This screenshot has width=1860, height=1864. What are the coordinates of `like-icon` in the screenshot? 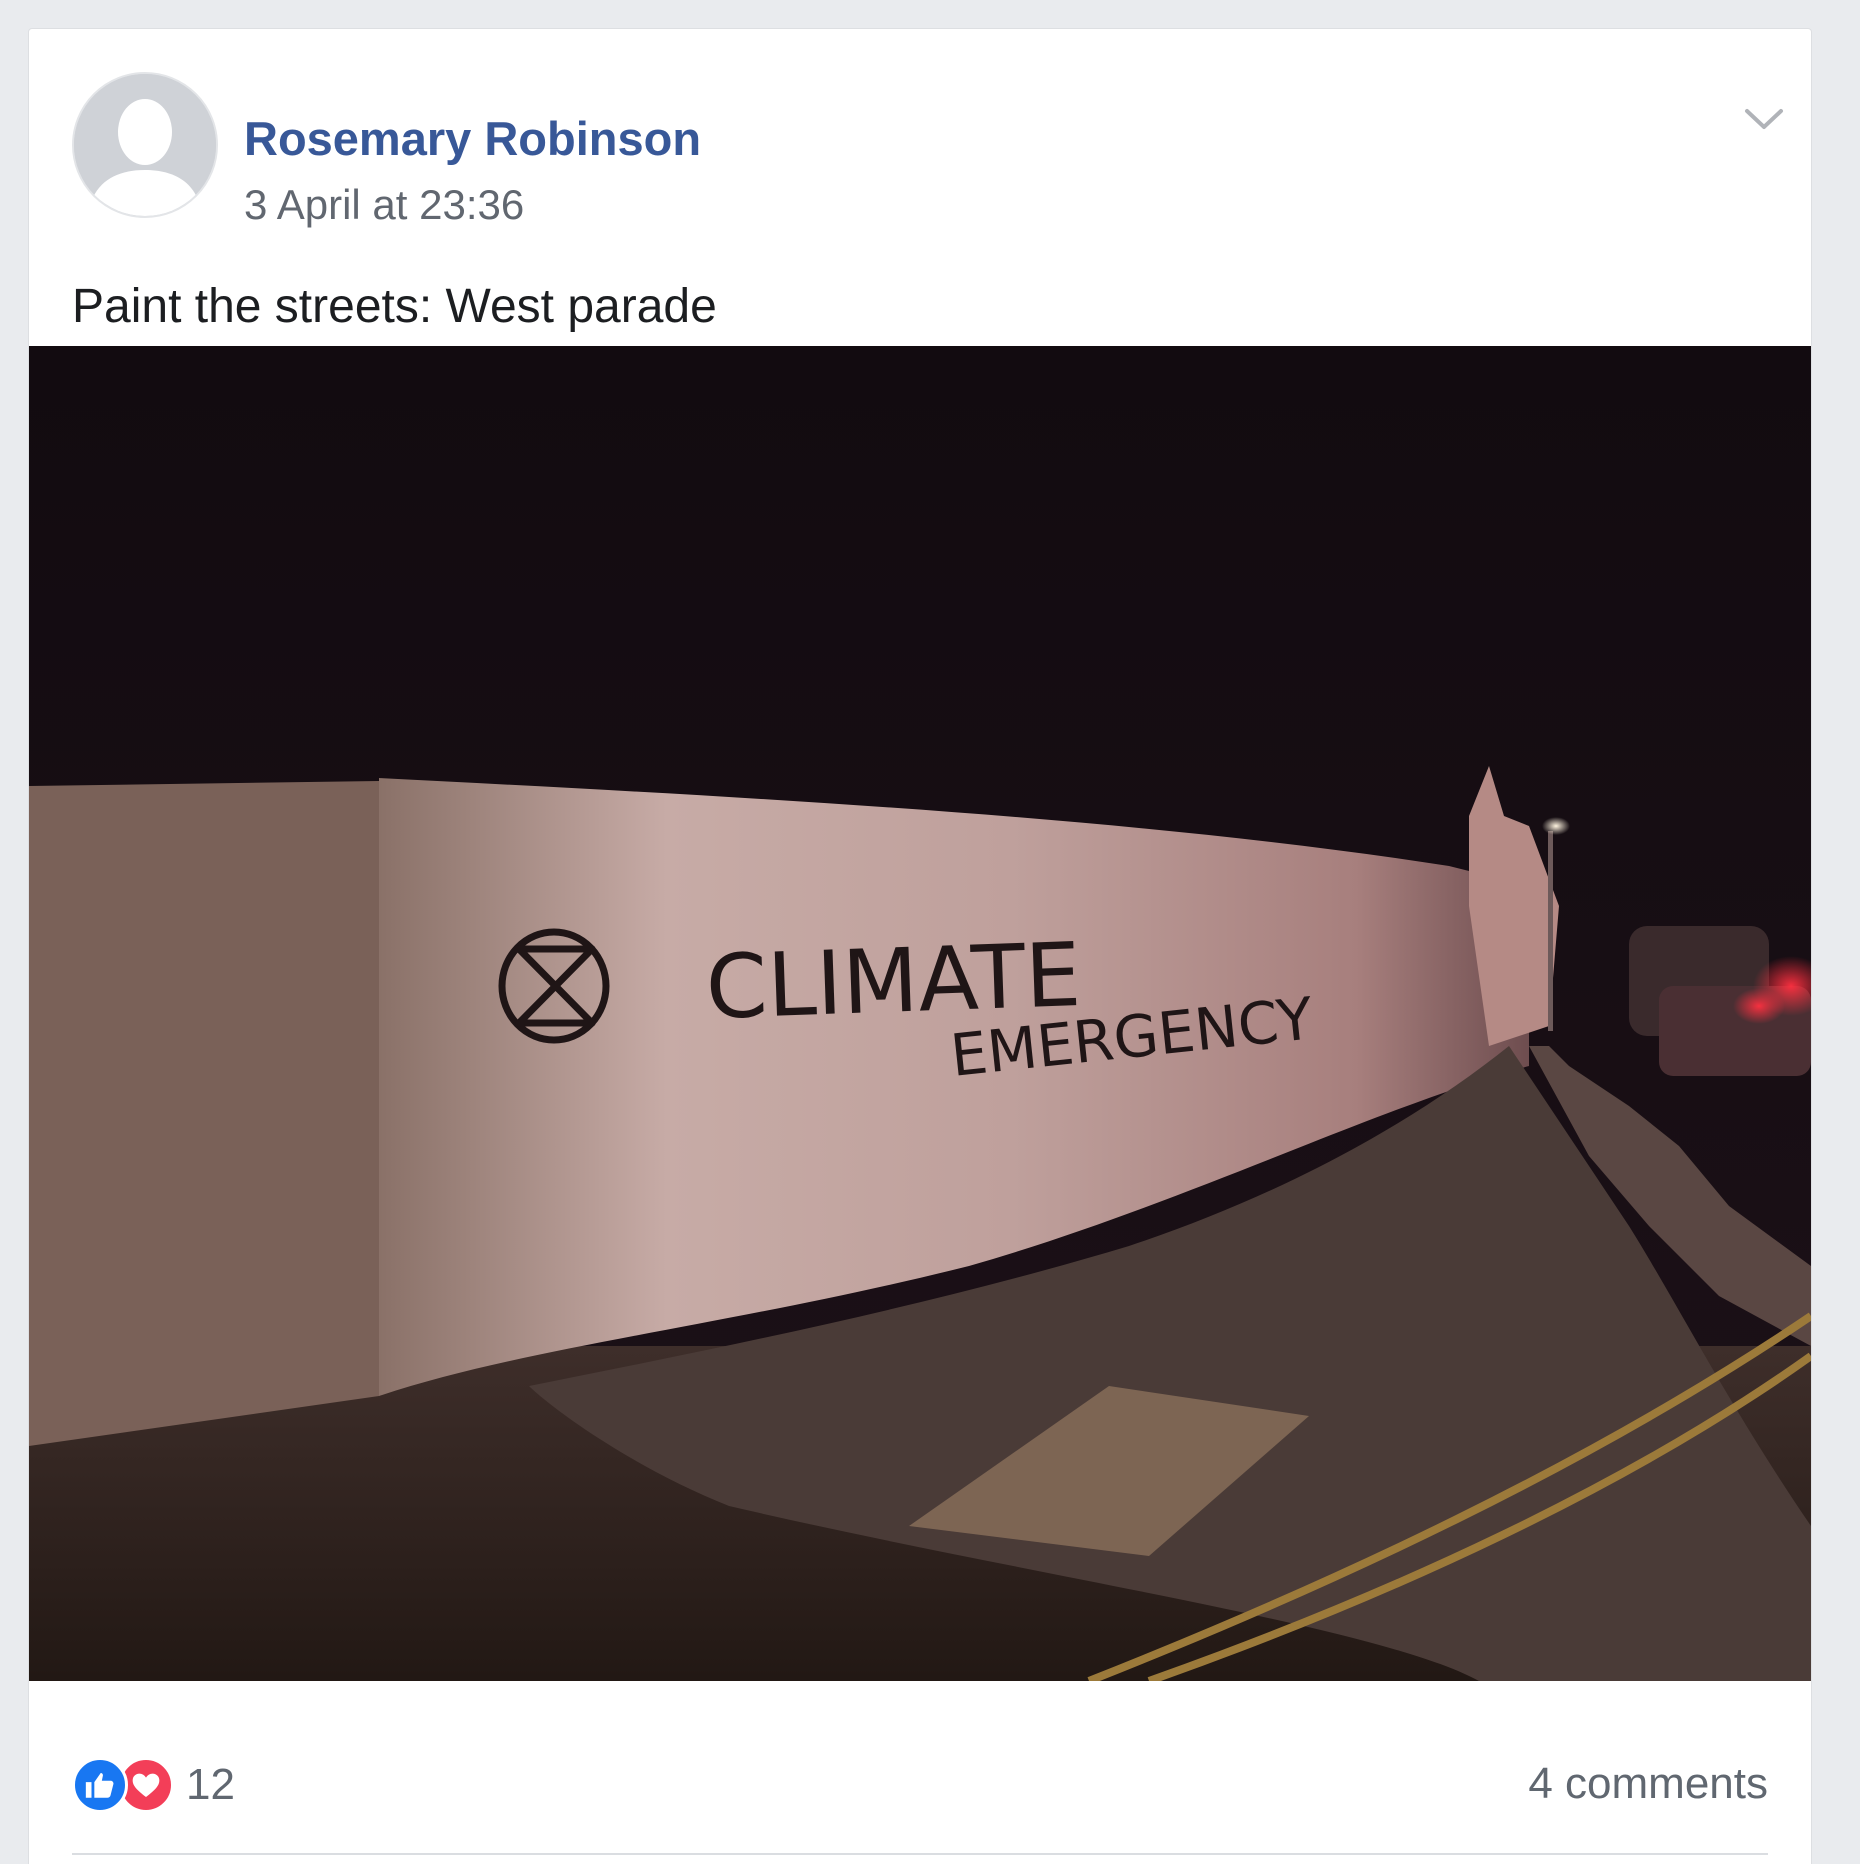 It's located at (100, 1785).